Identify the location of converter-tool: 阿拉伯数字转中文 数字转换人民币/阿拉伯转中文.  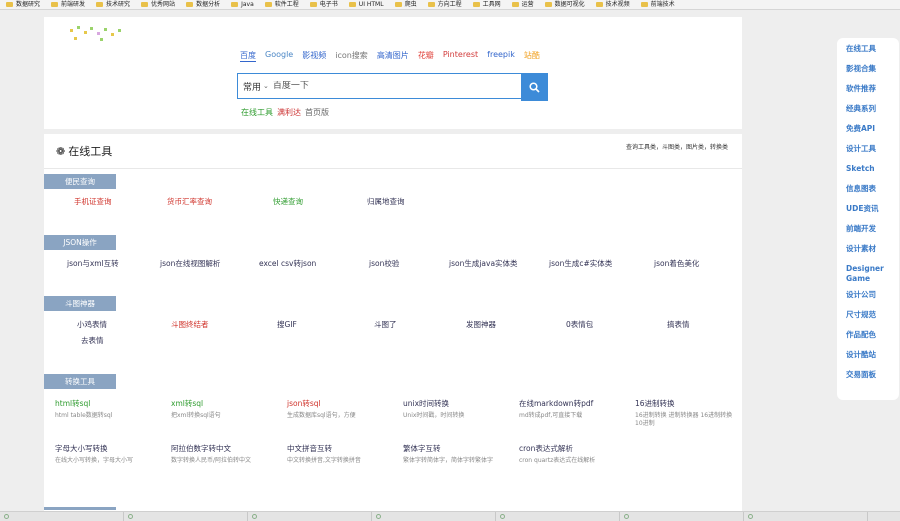
(211, 454).